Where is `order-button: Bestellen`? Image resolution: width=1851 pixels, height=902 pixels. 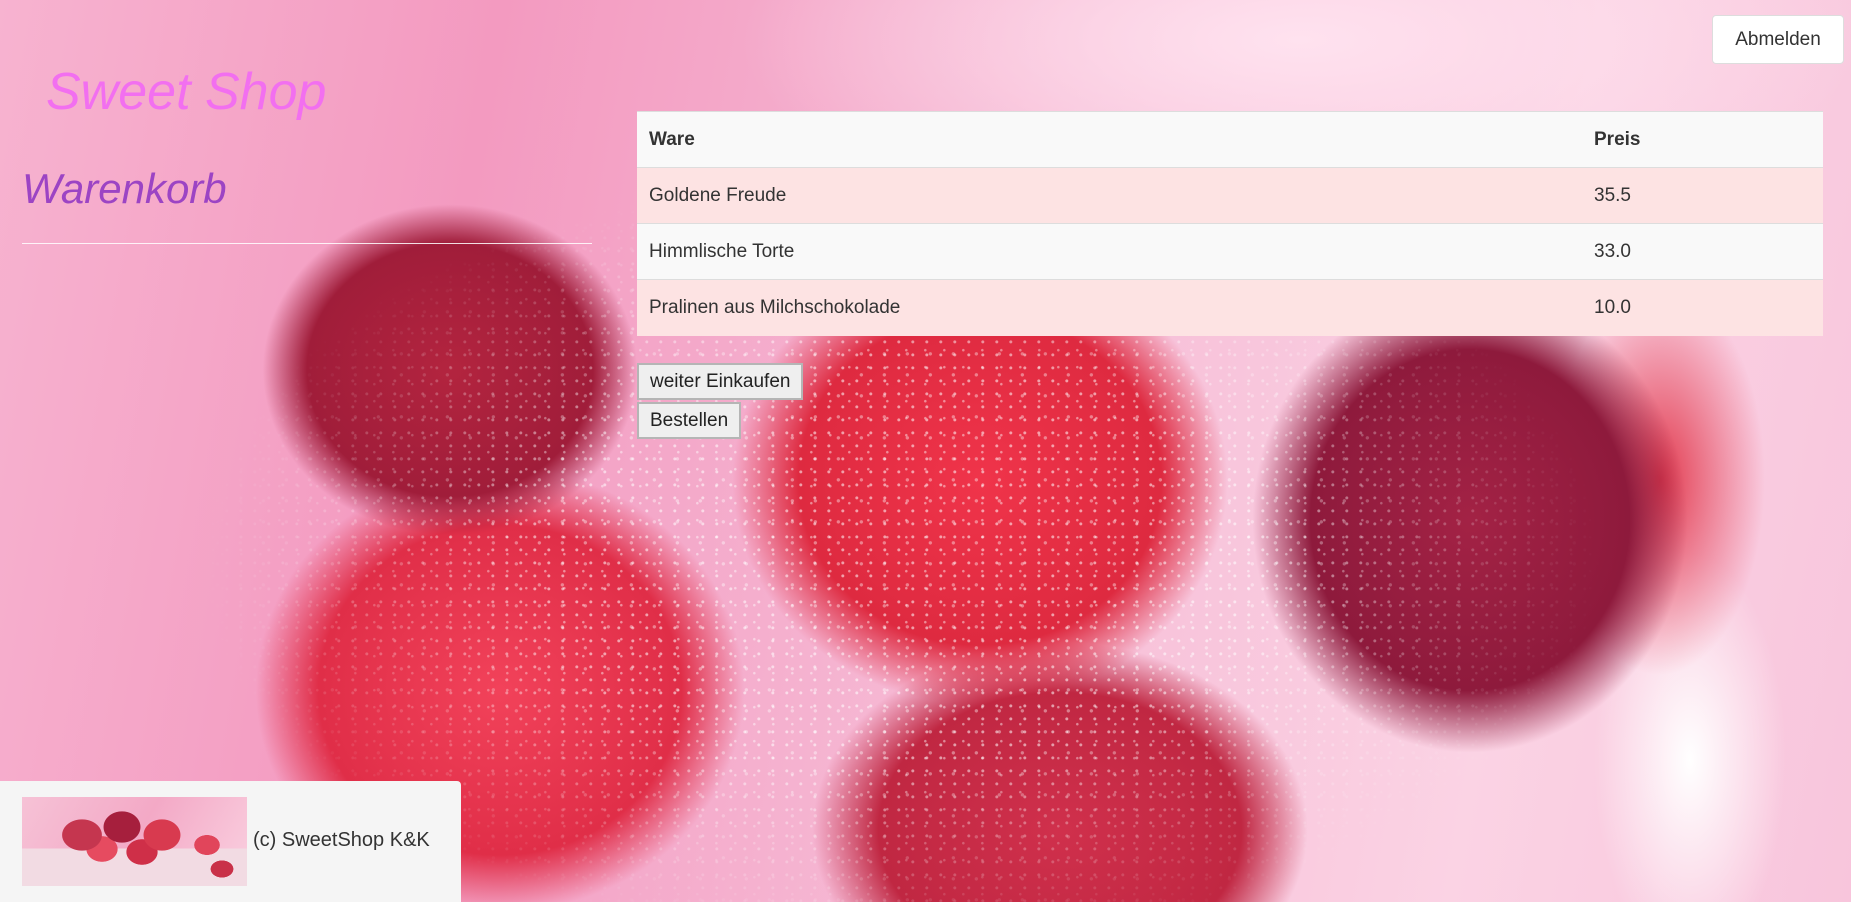 order-button: Bestellen is located at coordinates (689, 420).